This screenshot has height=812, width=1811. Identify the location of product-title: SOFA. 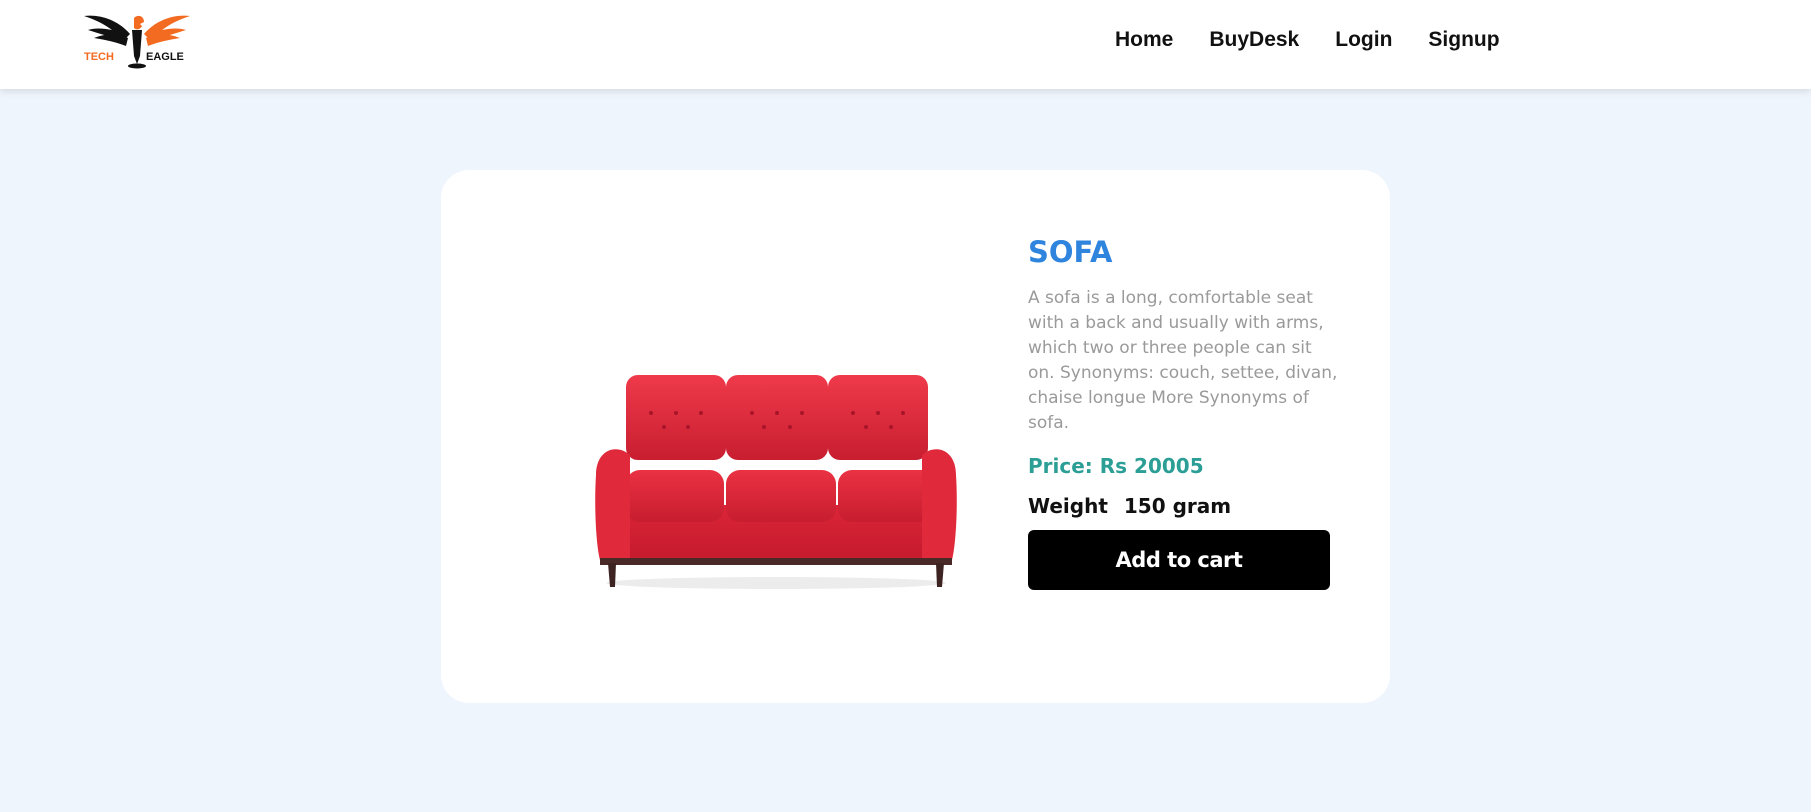
(1070, 252).